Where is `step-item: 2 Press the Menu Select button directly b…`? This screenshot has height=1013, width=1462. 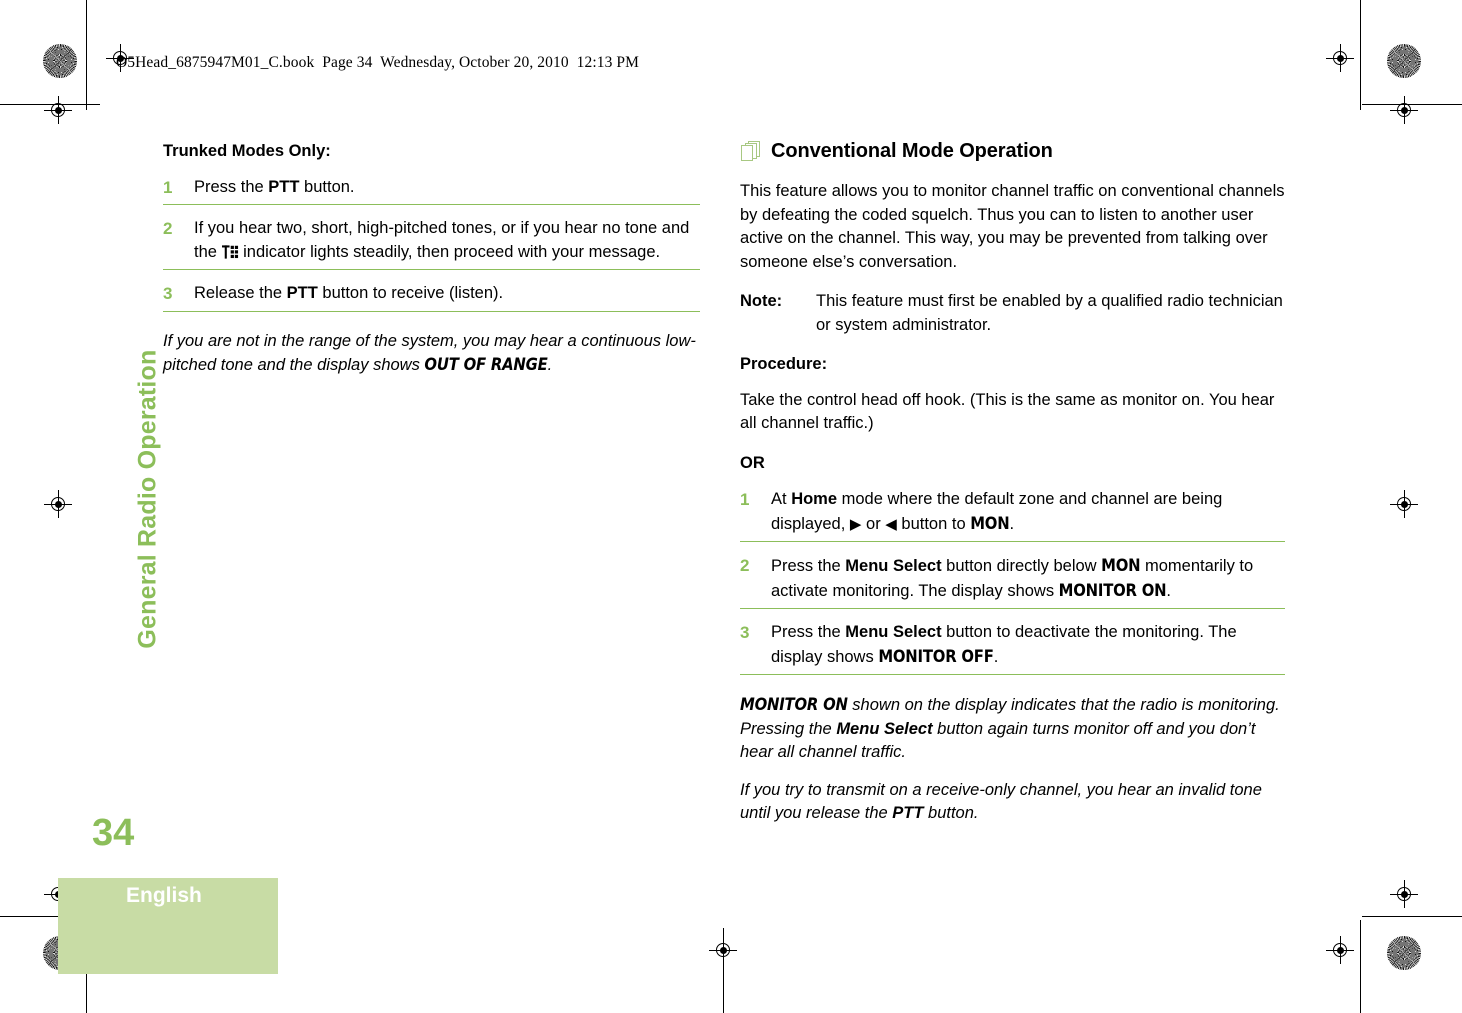
step-item: 2 Press the Menu Select button directly b… is located at coordinates (1012, 581).